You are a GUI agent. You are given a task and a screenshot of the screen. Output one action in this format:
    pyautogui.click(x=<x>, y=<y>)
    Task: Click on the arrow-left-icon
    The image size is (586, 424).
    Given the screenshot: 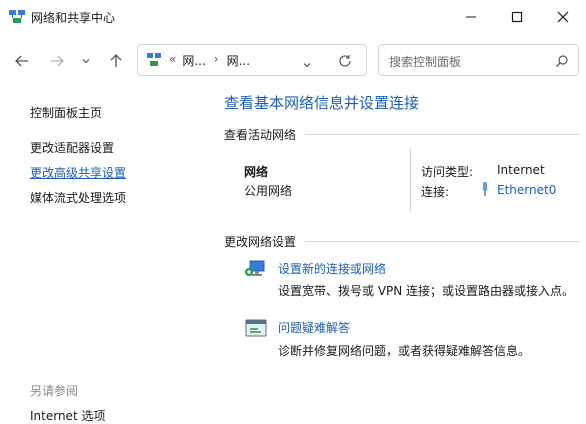 What is the action you would take?
    pyautogui.click(x=21, y=61)
    